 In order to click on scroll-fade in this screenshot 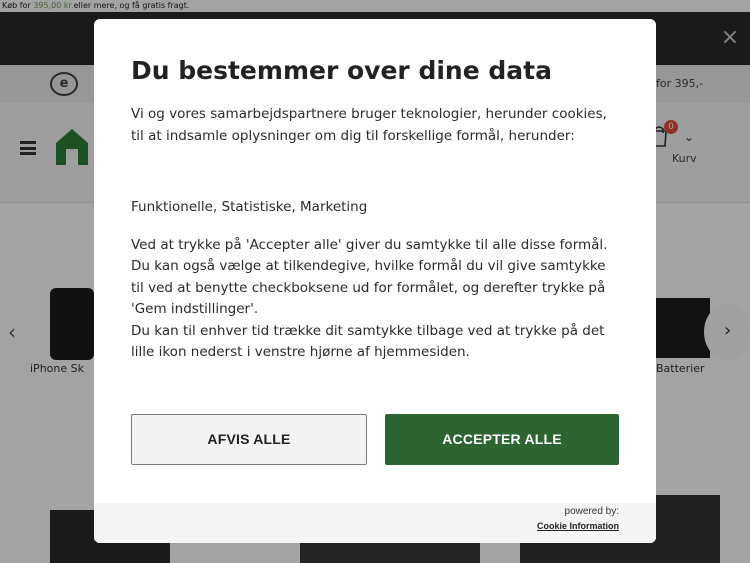, I will do `click(375, 380)`.